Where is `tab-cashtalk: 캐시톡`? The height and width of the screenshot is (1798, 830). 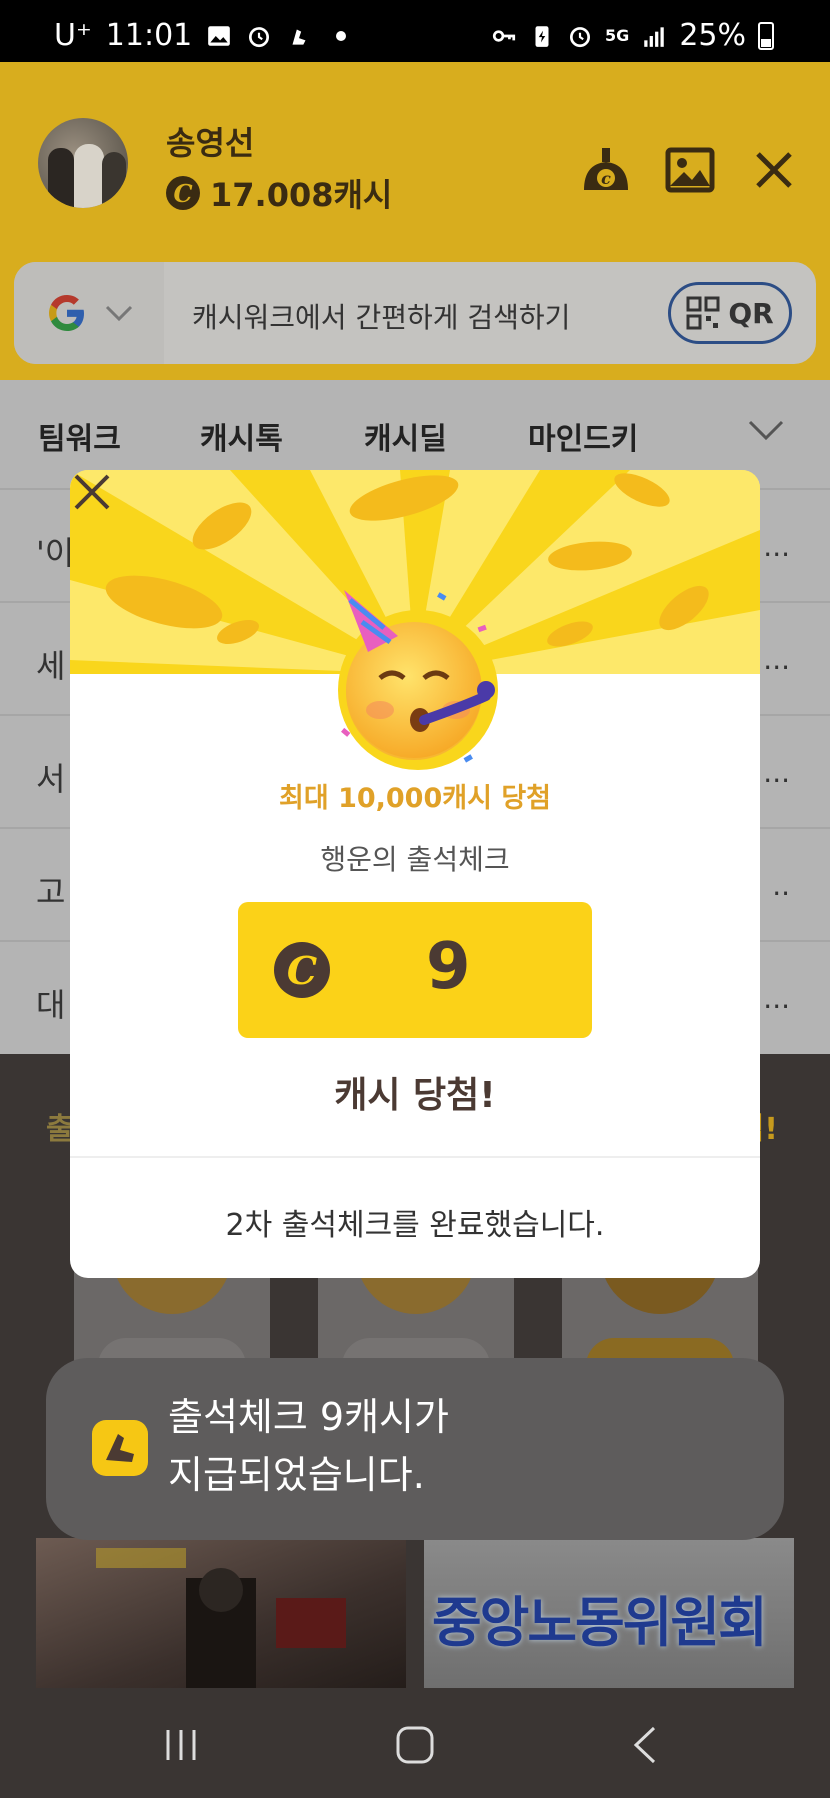 tab-cashtalk: 캐시톡 is located at coordinates (241, 436).